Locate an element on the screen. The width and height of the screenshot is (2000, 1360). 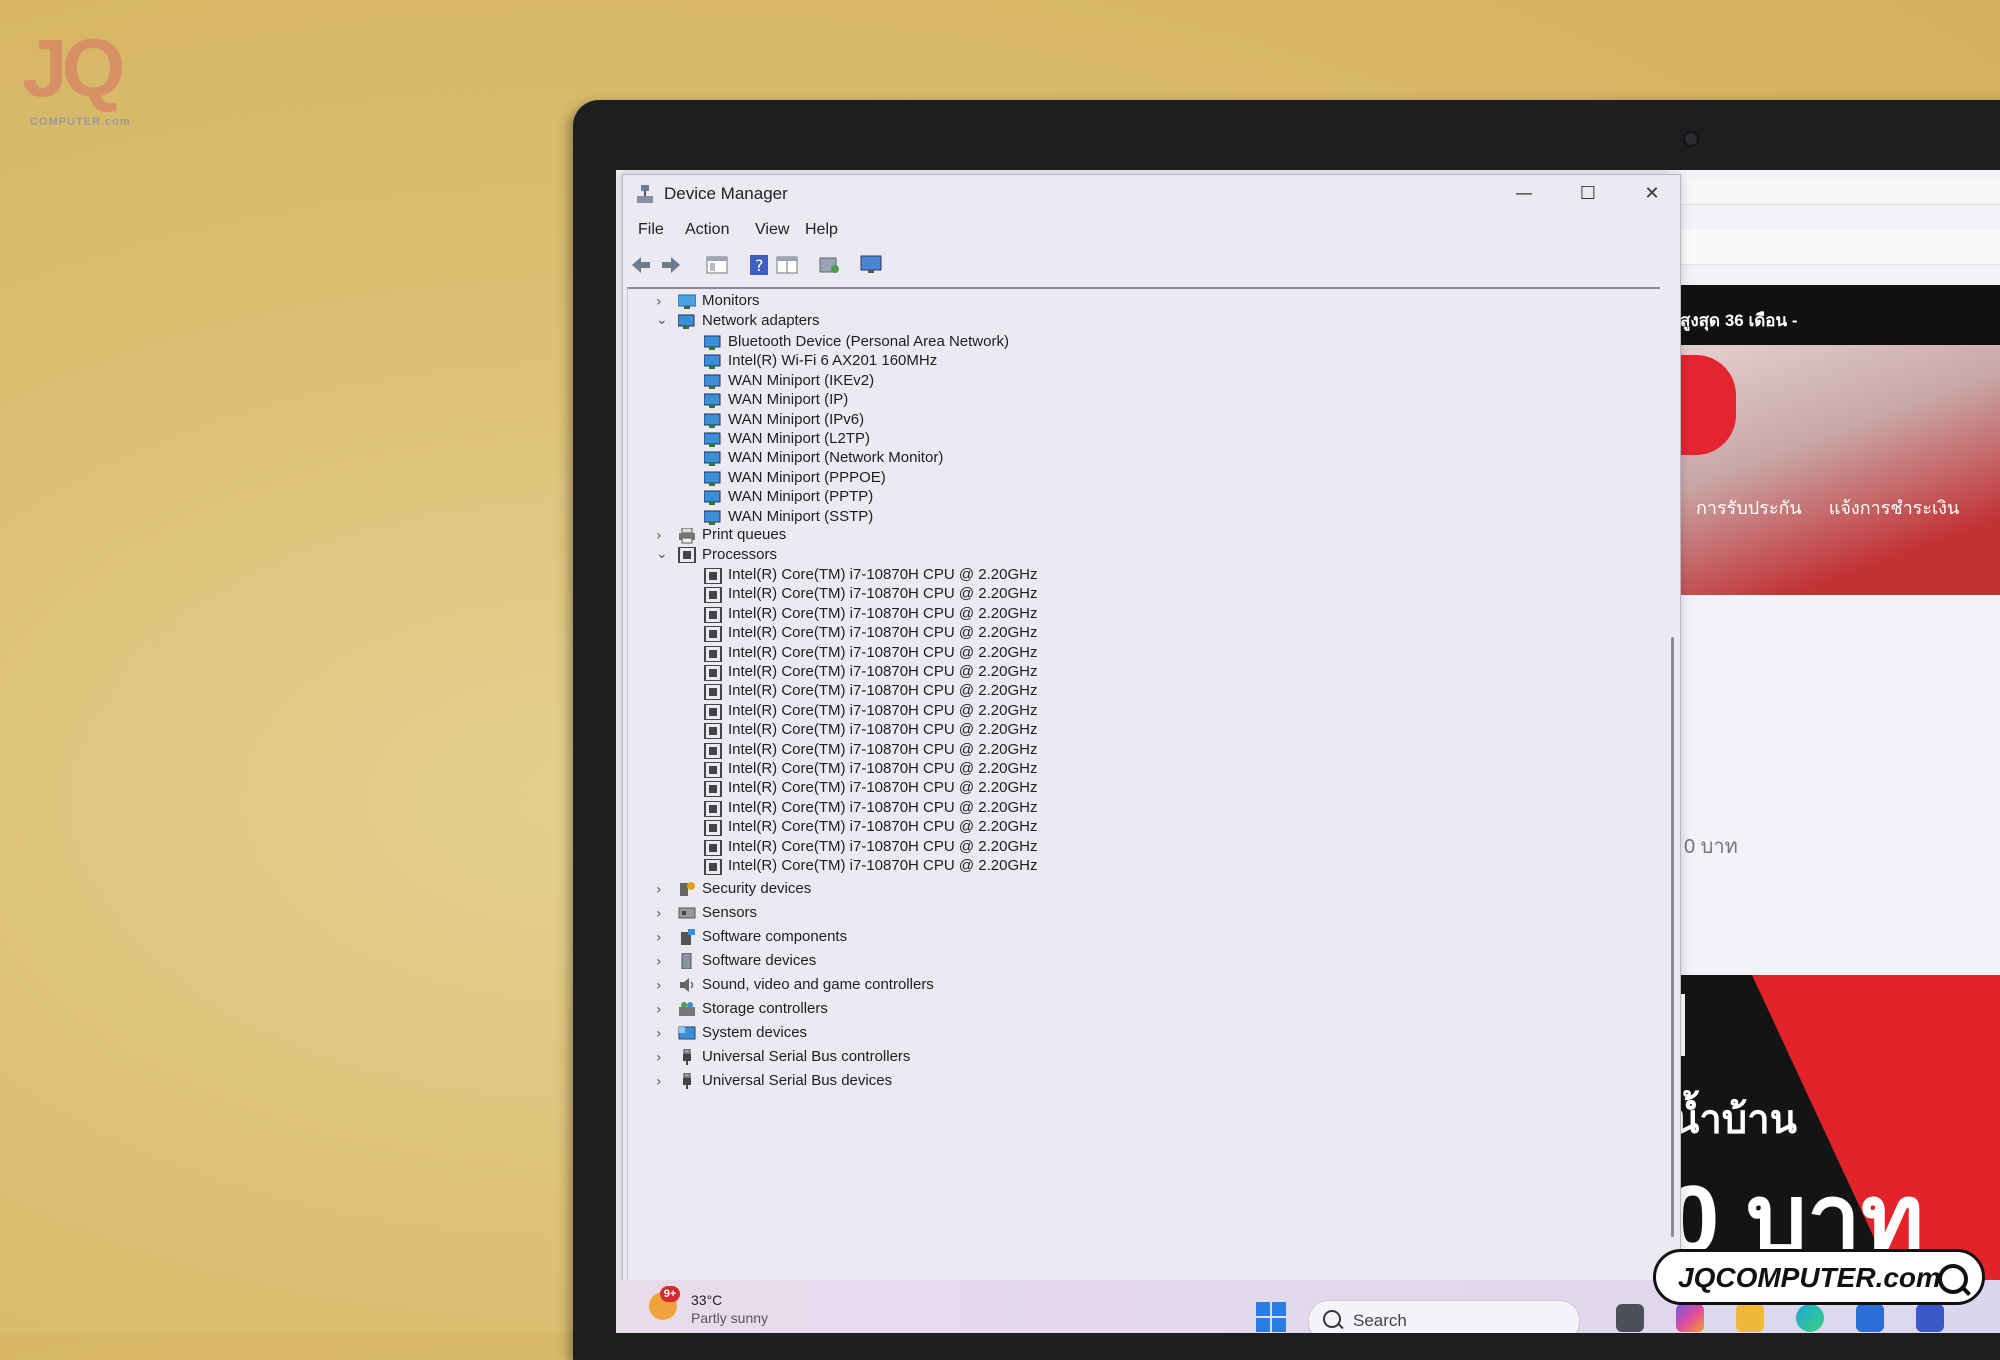
network-adapter-label: WAN Miniport (PPTP) is located at coordinates (801, 497).